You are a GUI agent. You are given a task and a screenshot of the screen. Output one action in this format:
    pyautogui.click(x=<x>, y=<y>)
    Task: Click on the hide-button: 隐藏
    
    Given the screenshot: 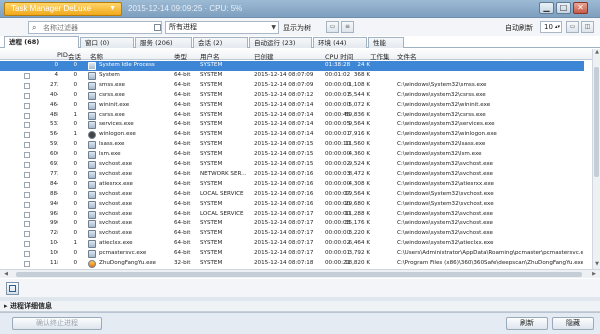 What is the action you would take?
    pyautogui.click(x=573, y=323)
    